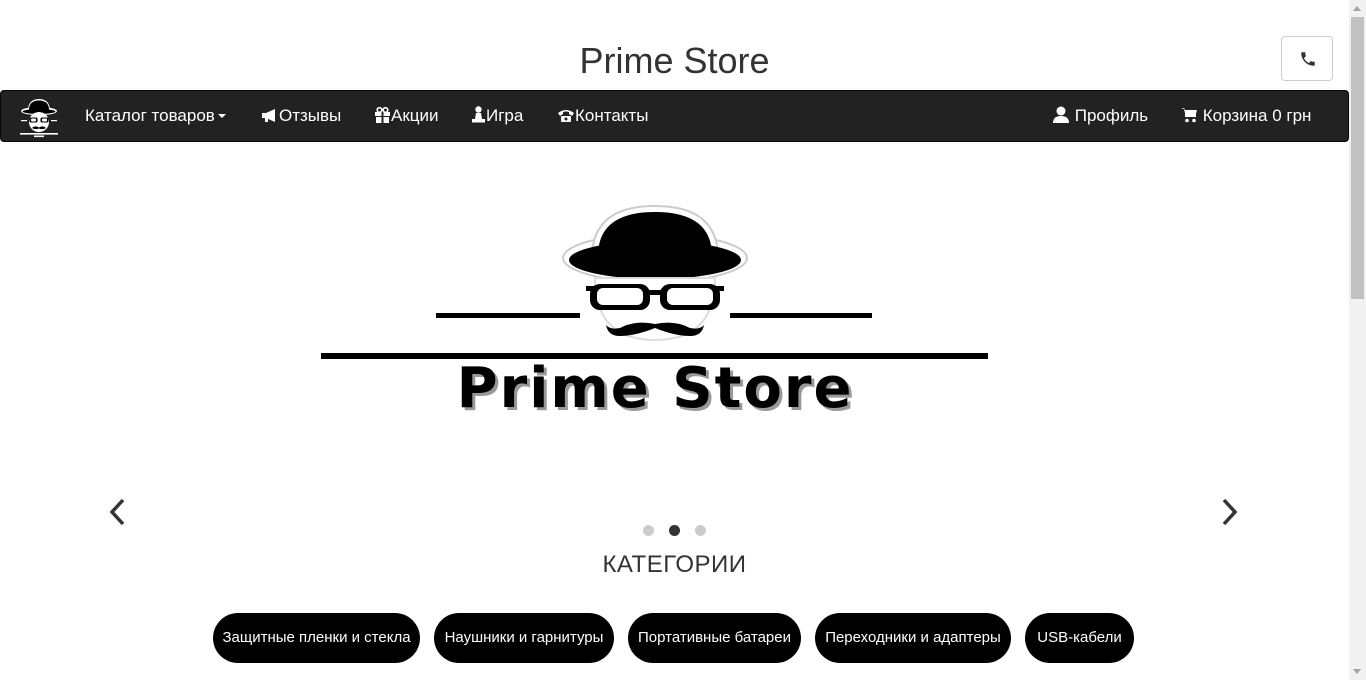 This screenshot has width=1366, height=680. What do you see at coordinates (674, 564) in the screenshot?
I see `categories-title: КАТЕГОРИИ` at bounding box center [674, 564].